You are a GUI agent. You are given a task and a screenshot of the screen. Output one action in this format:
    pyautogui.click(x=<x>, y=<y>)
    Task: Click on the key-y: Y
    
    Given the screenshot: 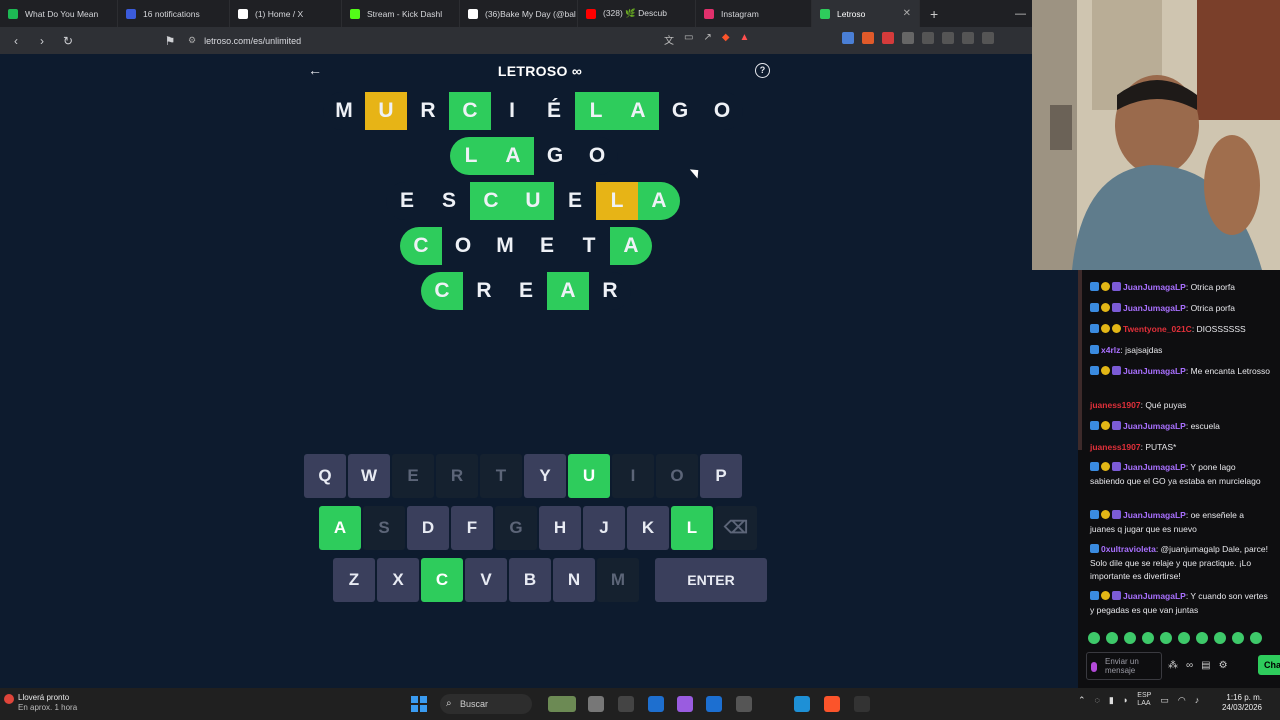 What is the action you would take?
    pyautogui.click(x=545, y=476)
    